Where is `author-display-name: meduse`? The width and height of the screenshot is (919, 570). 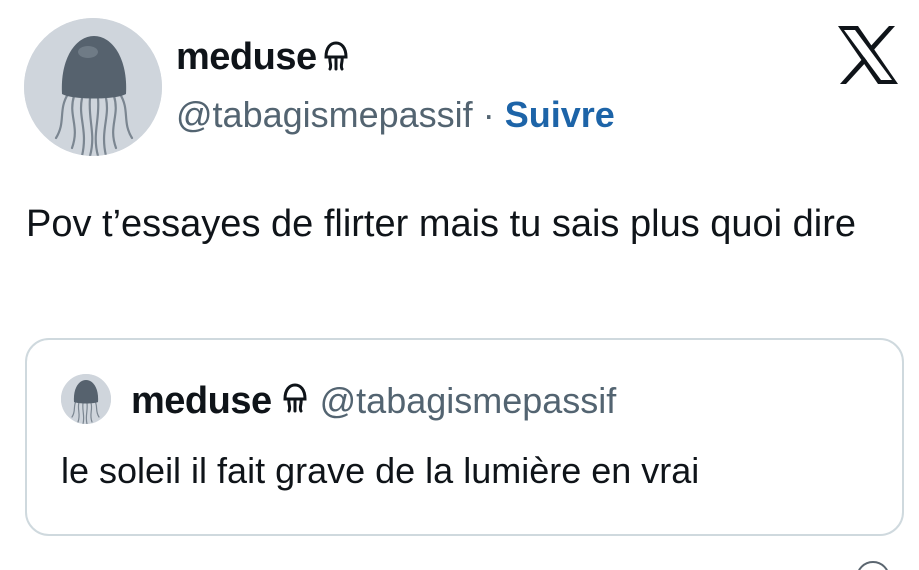 author-display-name: meduse is located at coordinates (262, 58).